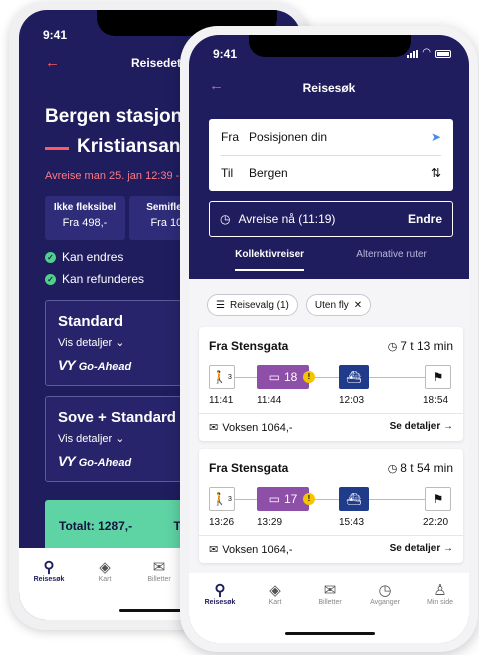  Describe the element at coordinates (331, 173) in the screenshot. I see `to-field: Til Bergen ⇅` at that location.